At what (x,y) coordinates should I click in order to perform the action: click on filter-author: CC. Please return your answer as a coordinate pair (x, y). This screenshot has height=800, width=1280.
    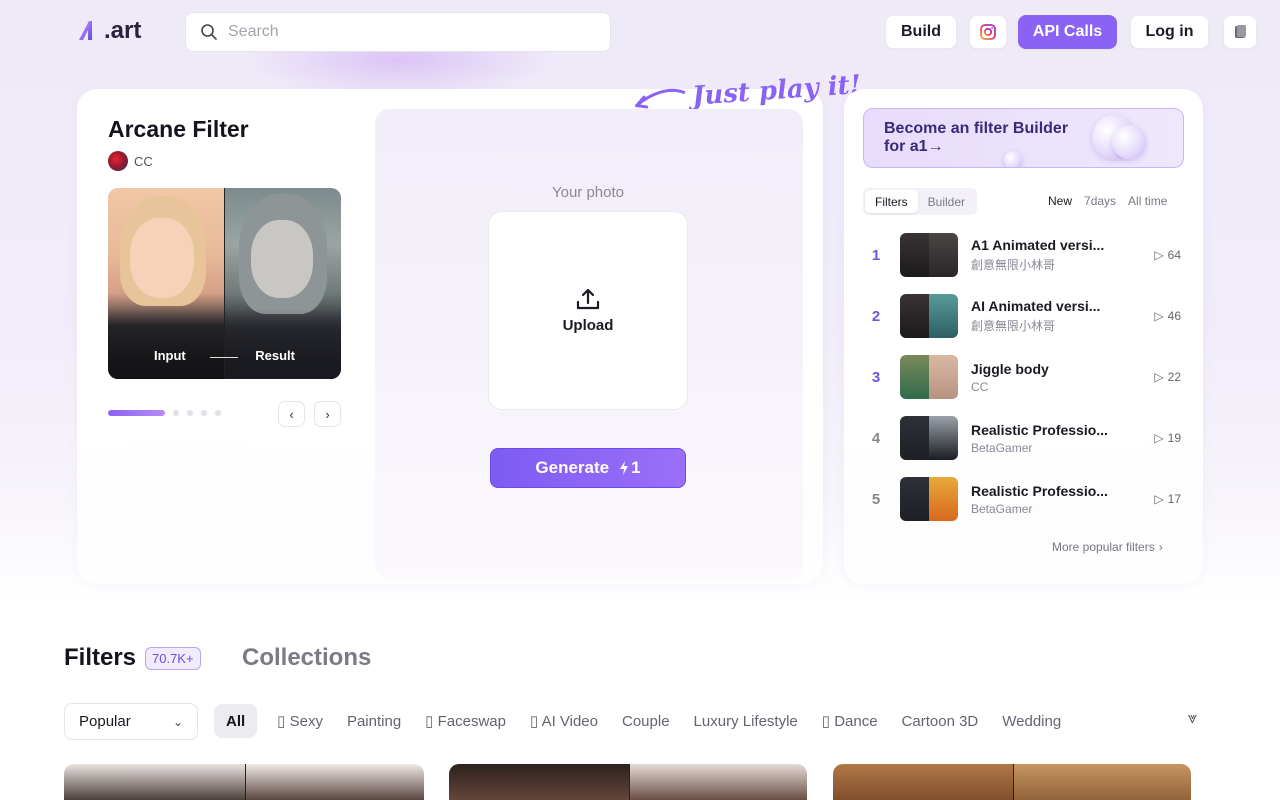
    Looking at the image, I should click on (130, 161).